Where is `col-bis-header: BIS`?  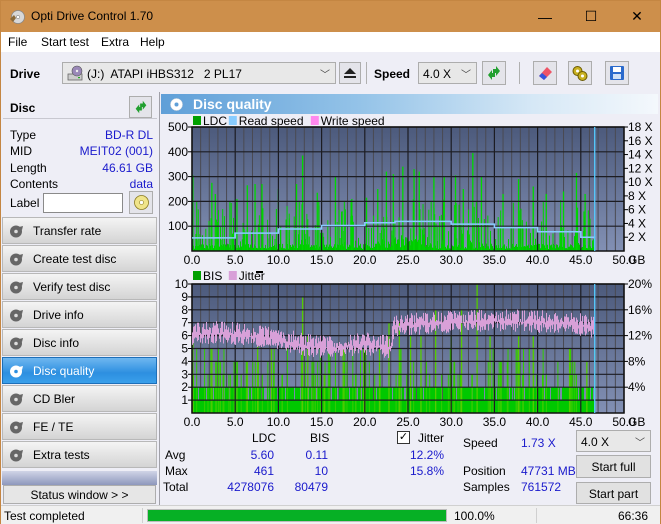 col-bis-header: BIS is located at coordinates (320, 438).